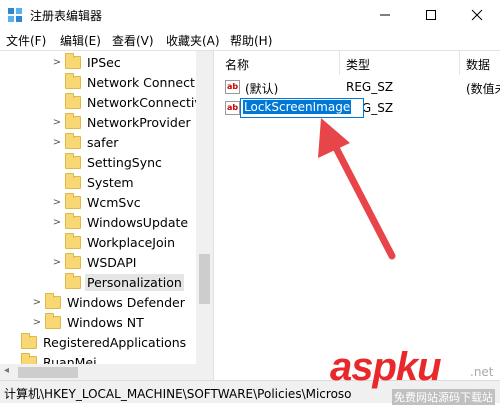  I want to click on tree-item-label: SettingSync, so click(124, 162).